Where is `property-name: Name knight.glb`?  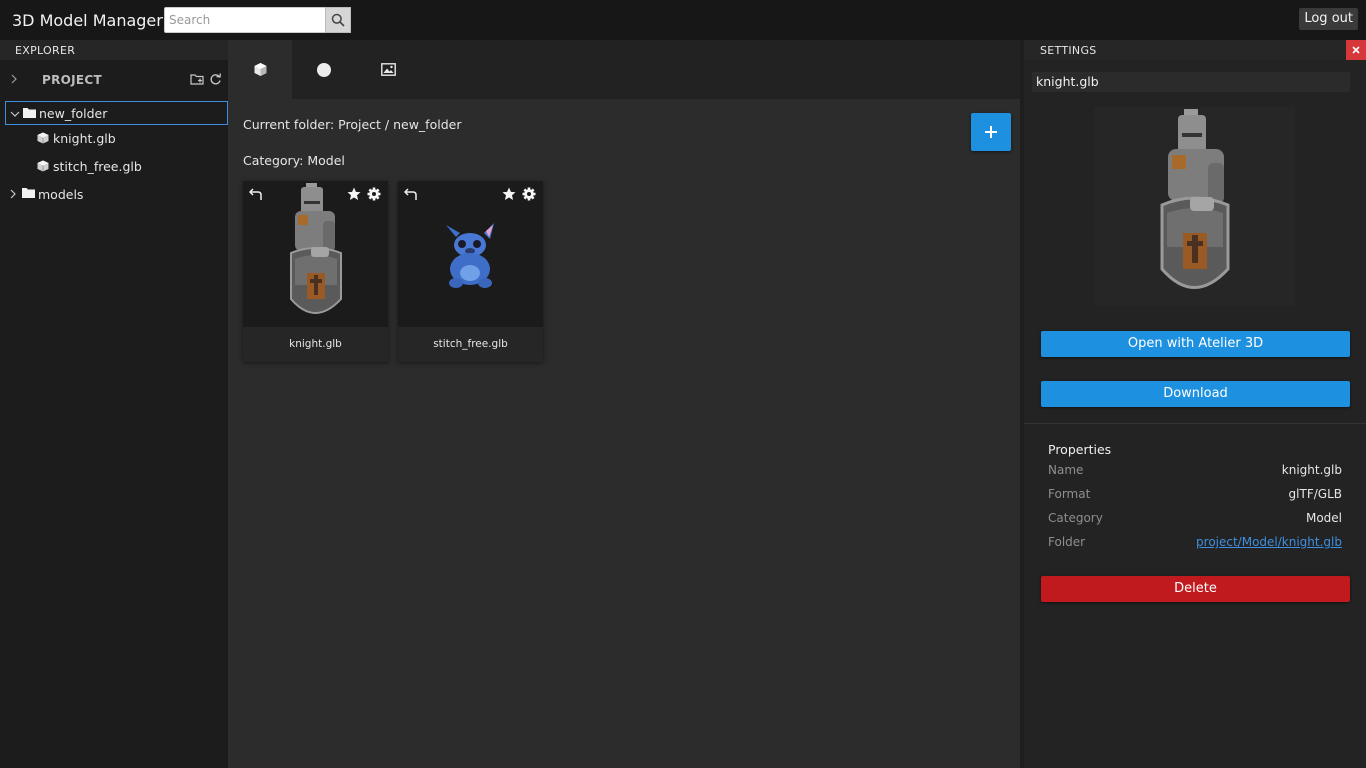
property-name: Name knight.glb is located at coordinates (1195, 472).